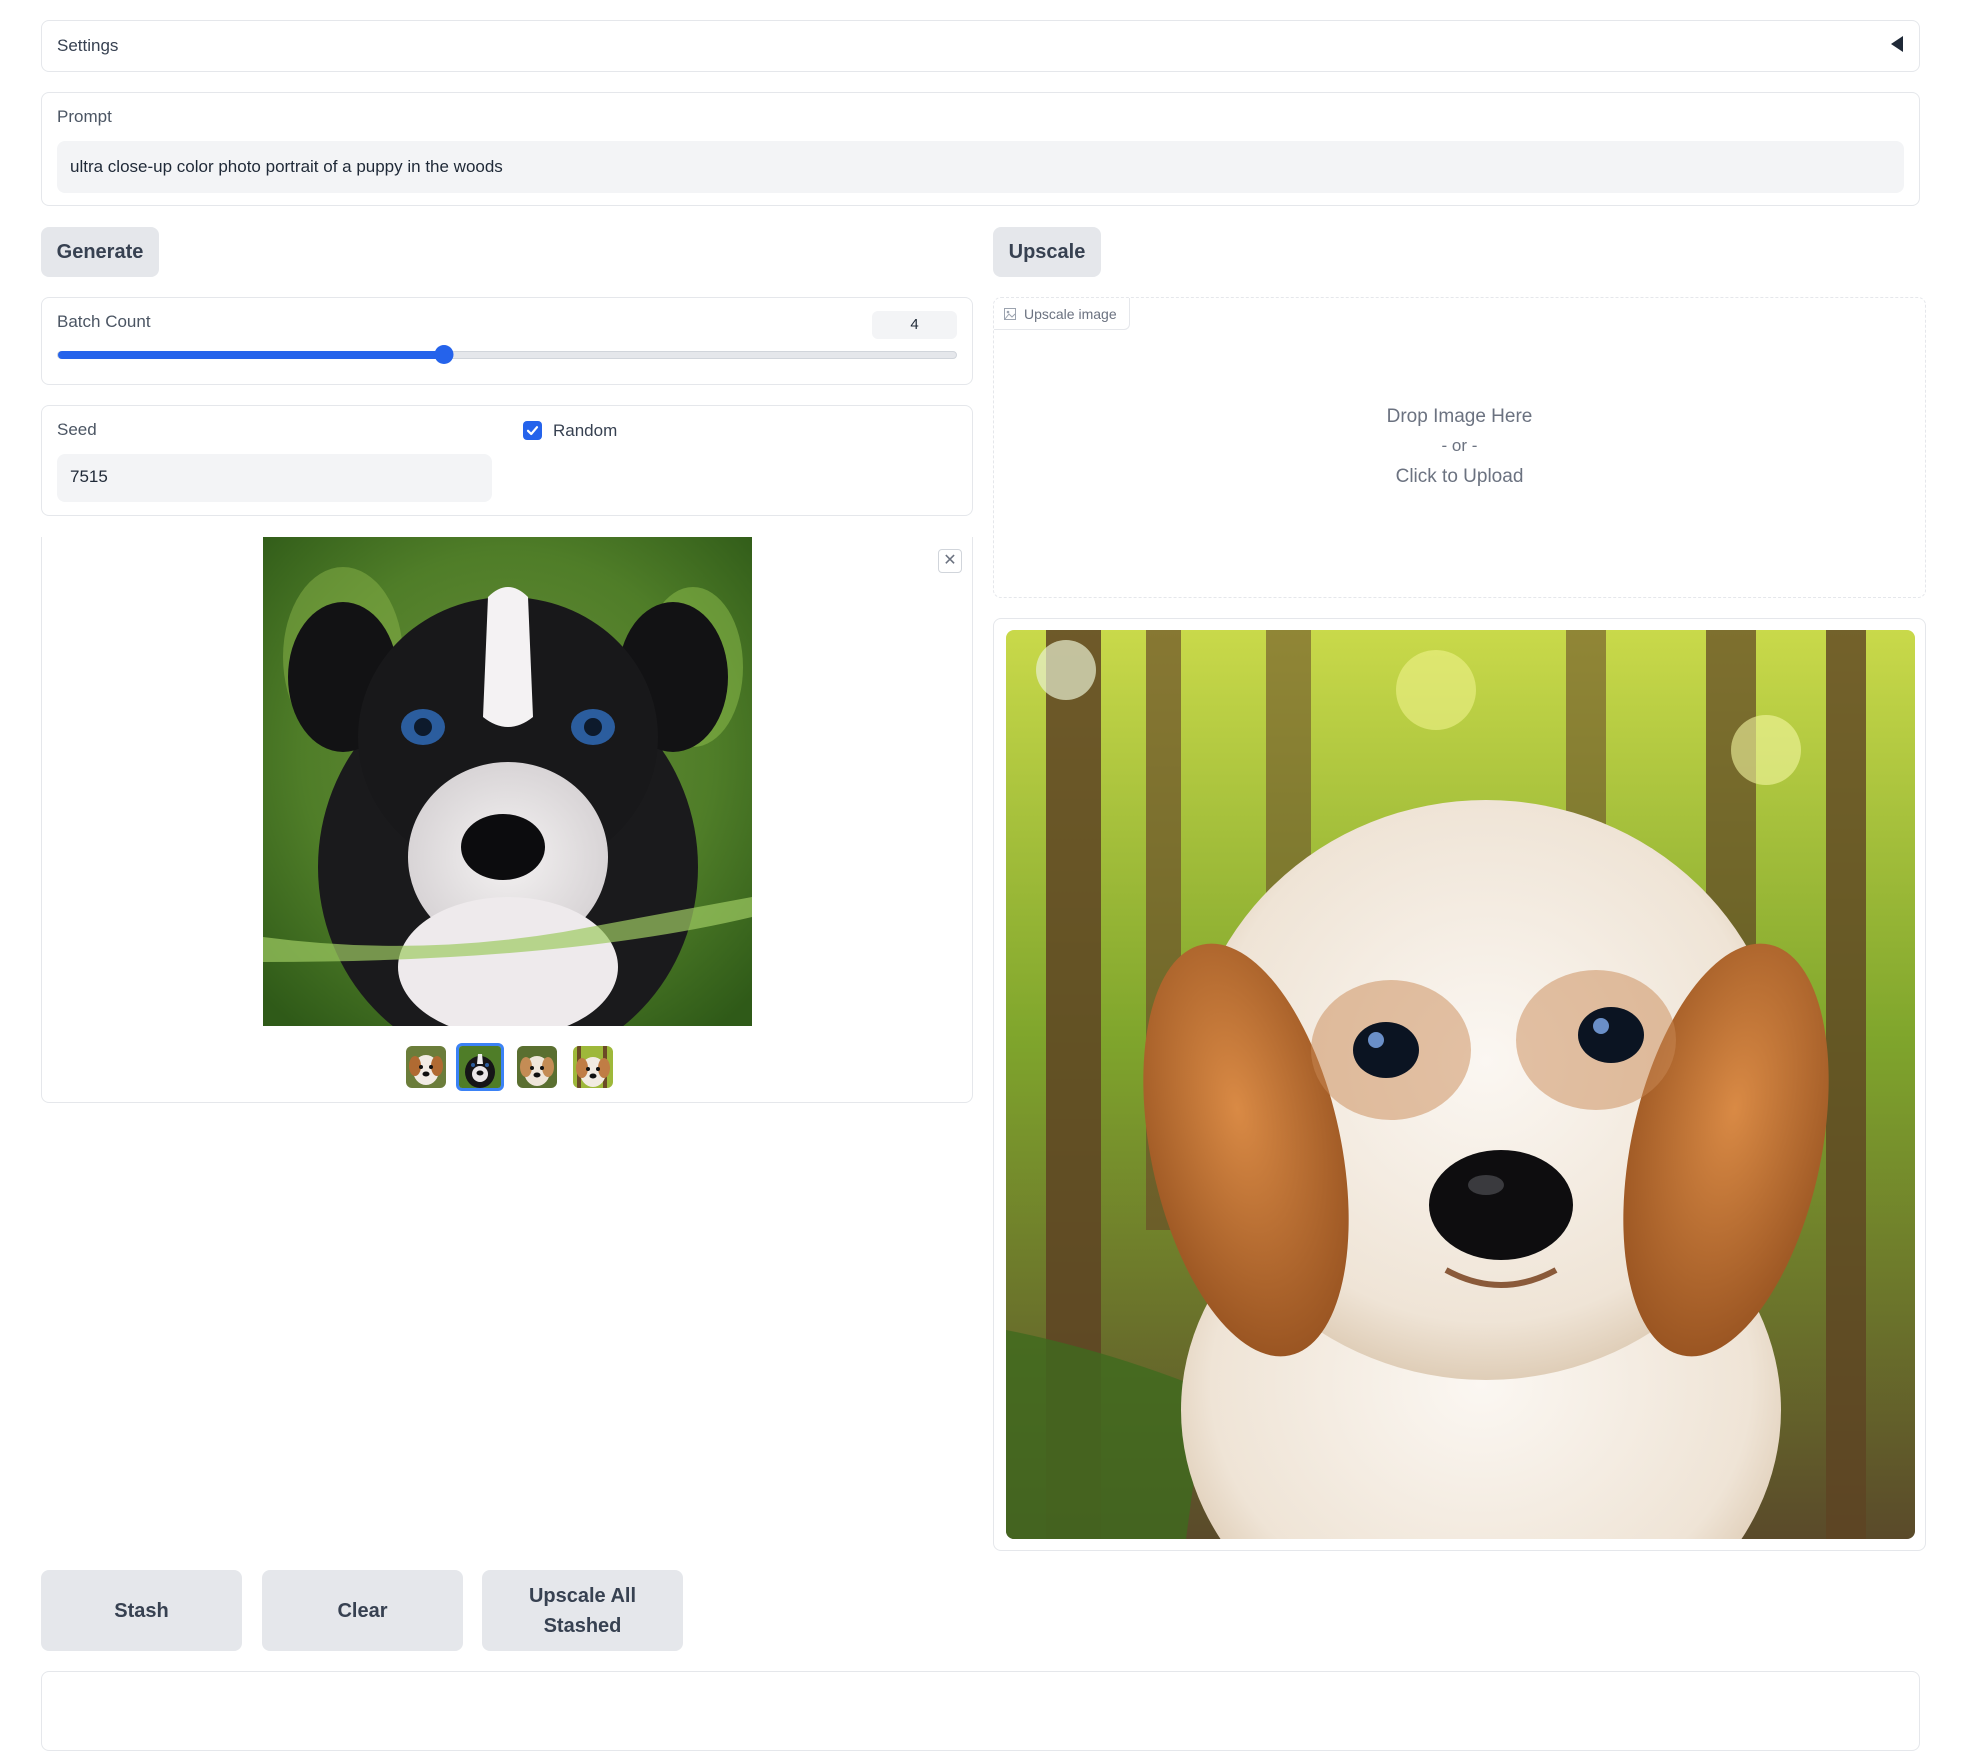 This screenshot has height=1751, width=1970. I want to click on upscale-all-stashed-button: Upscale All Stashed, so click(582, 1610).